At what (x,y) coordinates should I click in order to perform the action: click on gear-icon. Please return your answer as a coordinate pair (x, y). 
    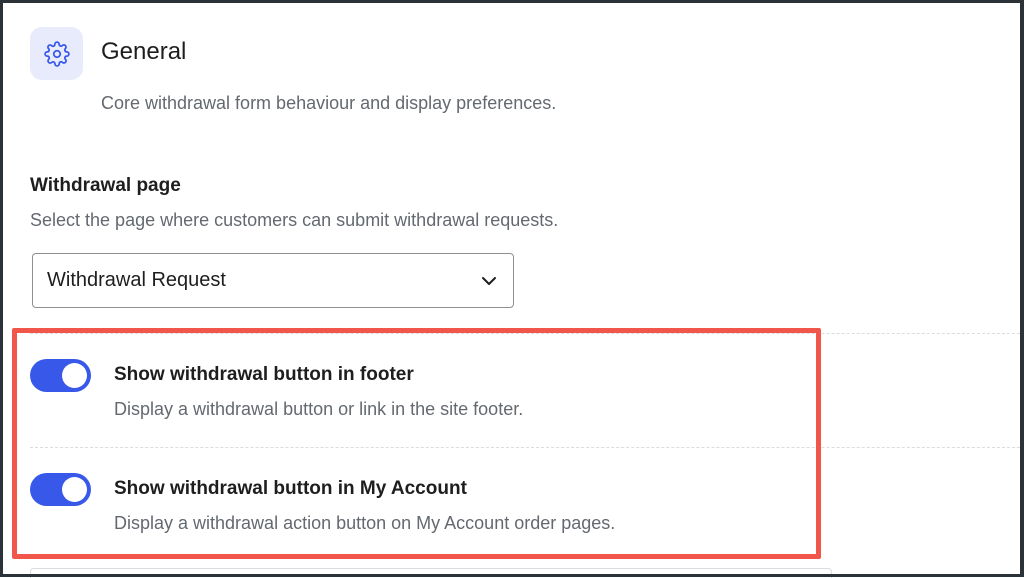
    Looking at the image, I should click on (56, 53).